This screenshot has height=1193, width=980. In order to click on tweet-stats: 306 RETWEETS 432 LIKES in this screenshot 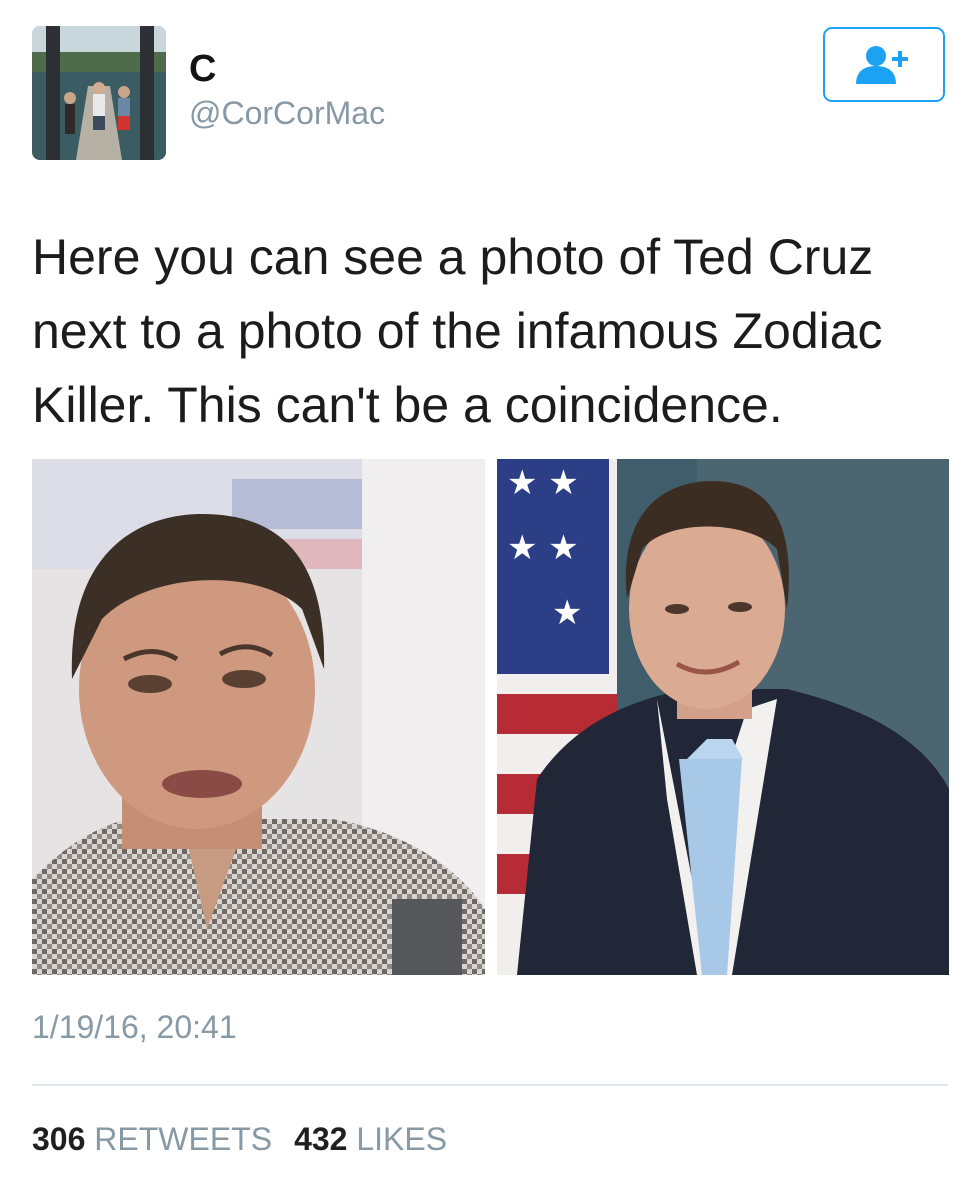, I will do `click(250, 1139)`.